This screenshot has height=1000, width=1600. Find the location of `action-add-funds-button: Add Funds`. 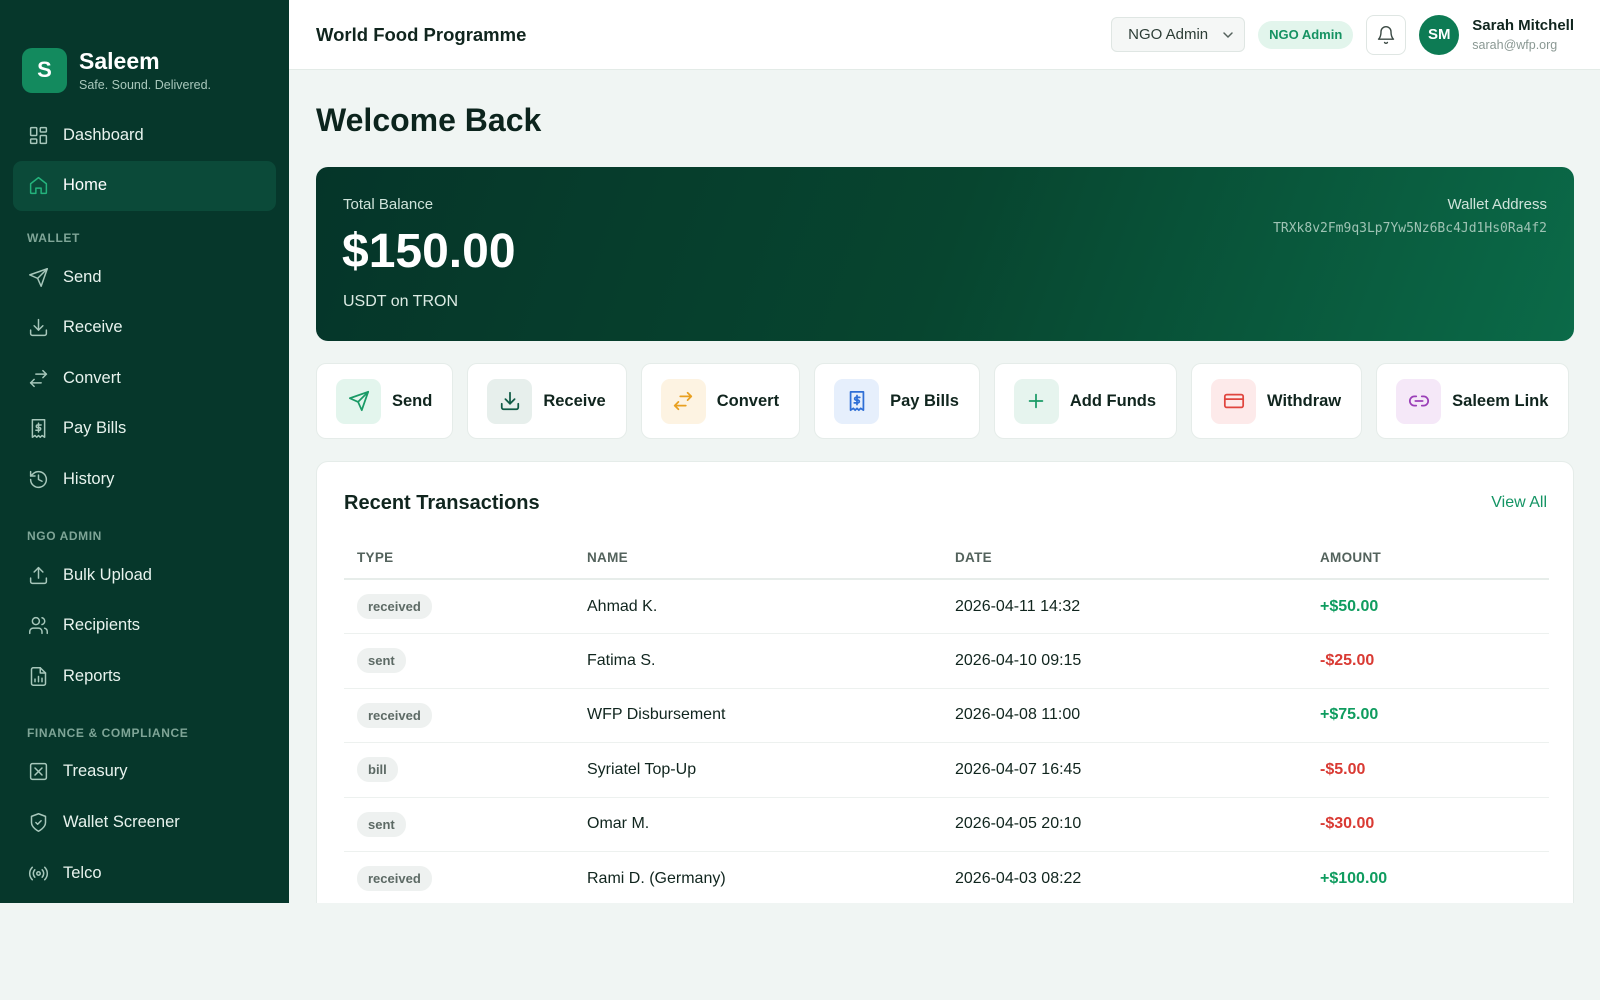

action-add-funds-button: Add Funds is located at coordinates (1085, 401).